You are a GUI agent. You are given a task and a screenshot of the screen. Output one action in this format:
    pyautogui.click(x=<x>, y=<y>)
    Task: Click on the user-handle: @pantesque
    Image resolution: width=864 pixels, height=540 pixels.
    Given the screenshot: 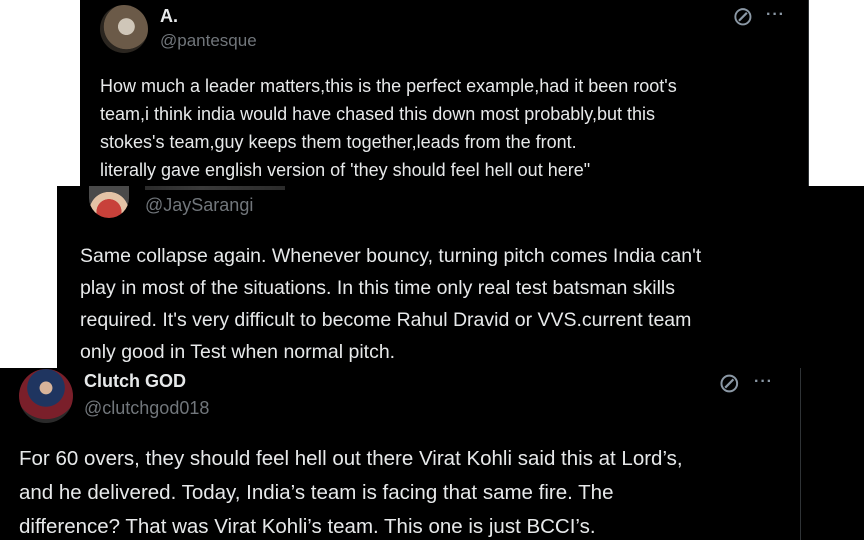 What is the action you would take?
    pyautogui.click(x=208, y=41)
    